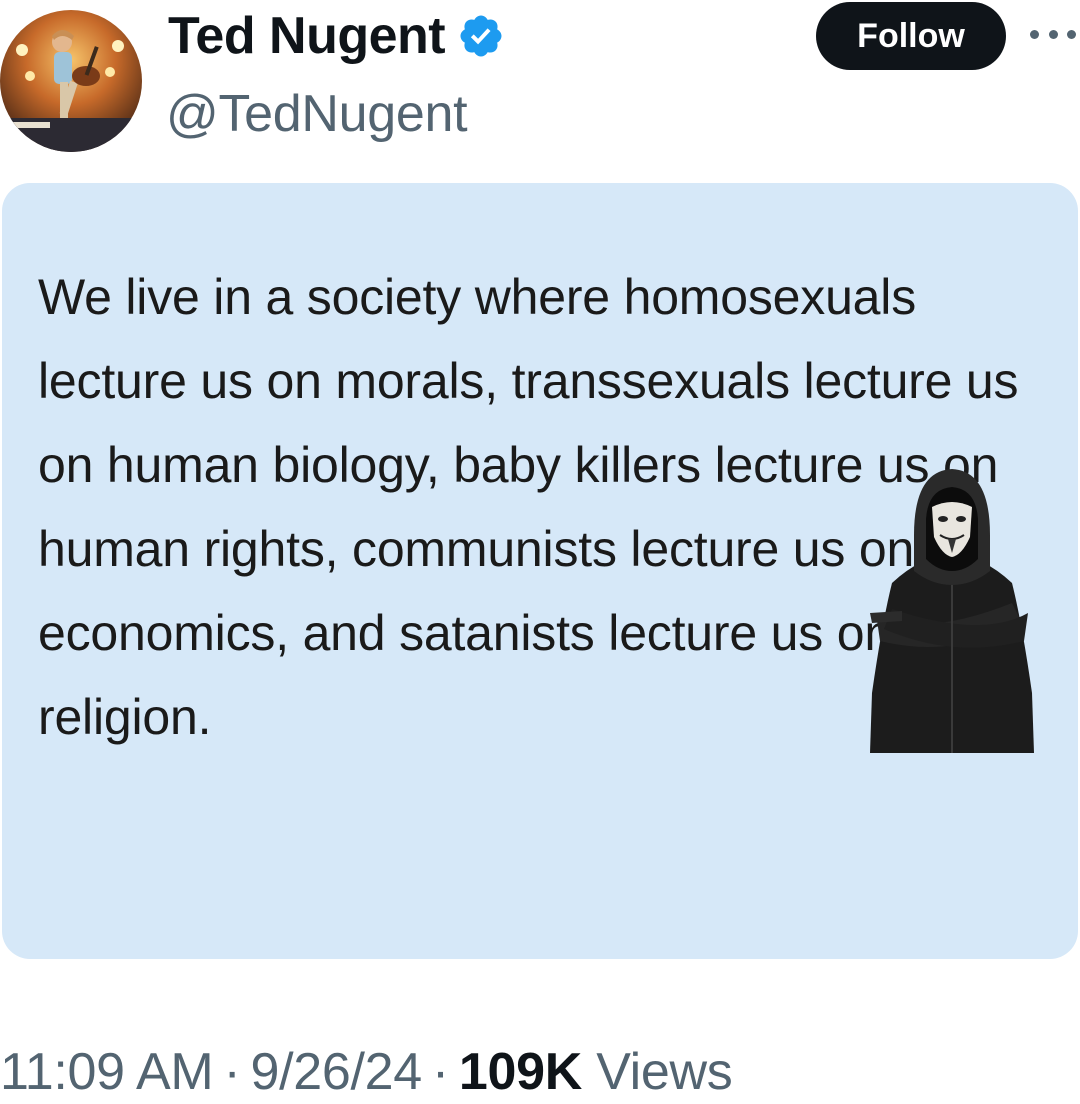 This screenshot has height=1104, width=1080. What do you see at coordinates (911, 36) in the screenshot?
I see `follow-button: Follow` at bounding box center [911, 36].